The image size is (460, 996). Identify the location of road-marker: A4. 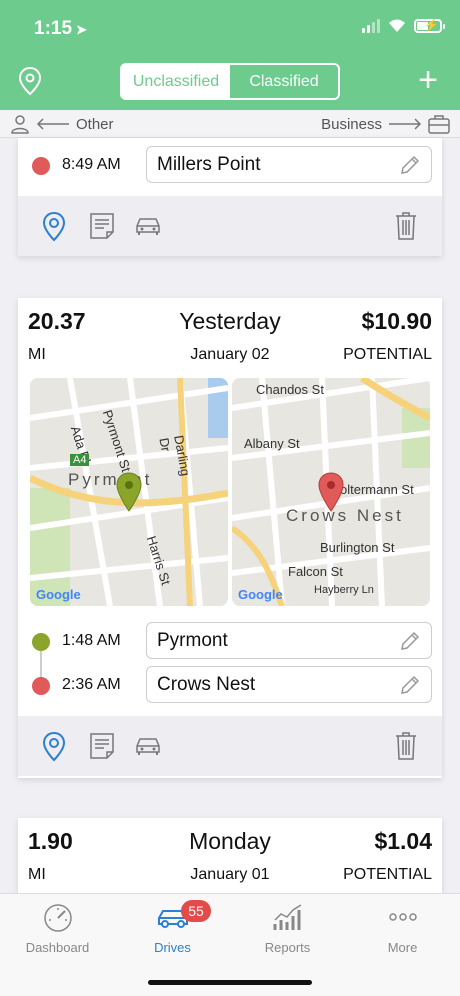
(80, 460).